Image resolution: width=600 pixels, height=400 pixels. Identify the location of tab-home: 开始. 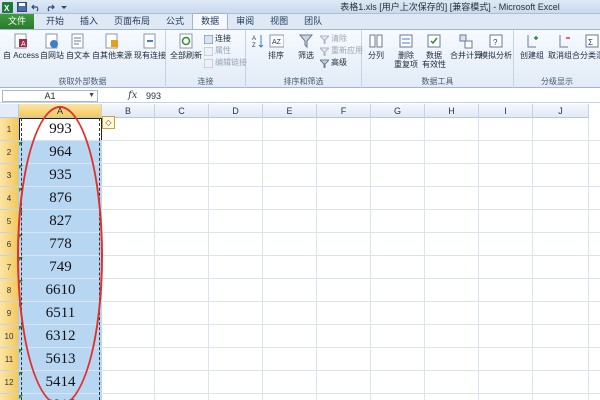
(55, 21).